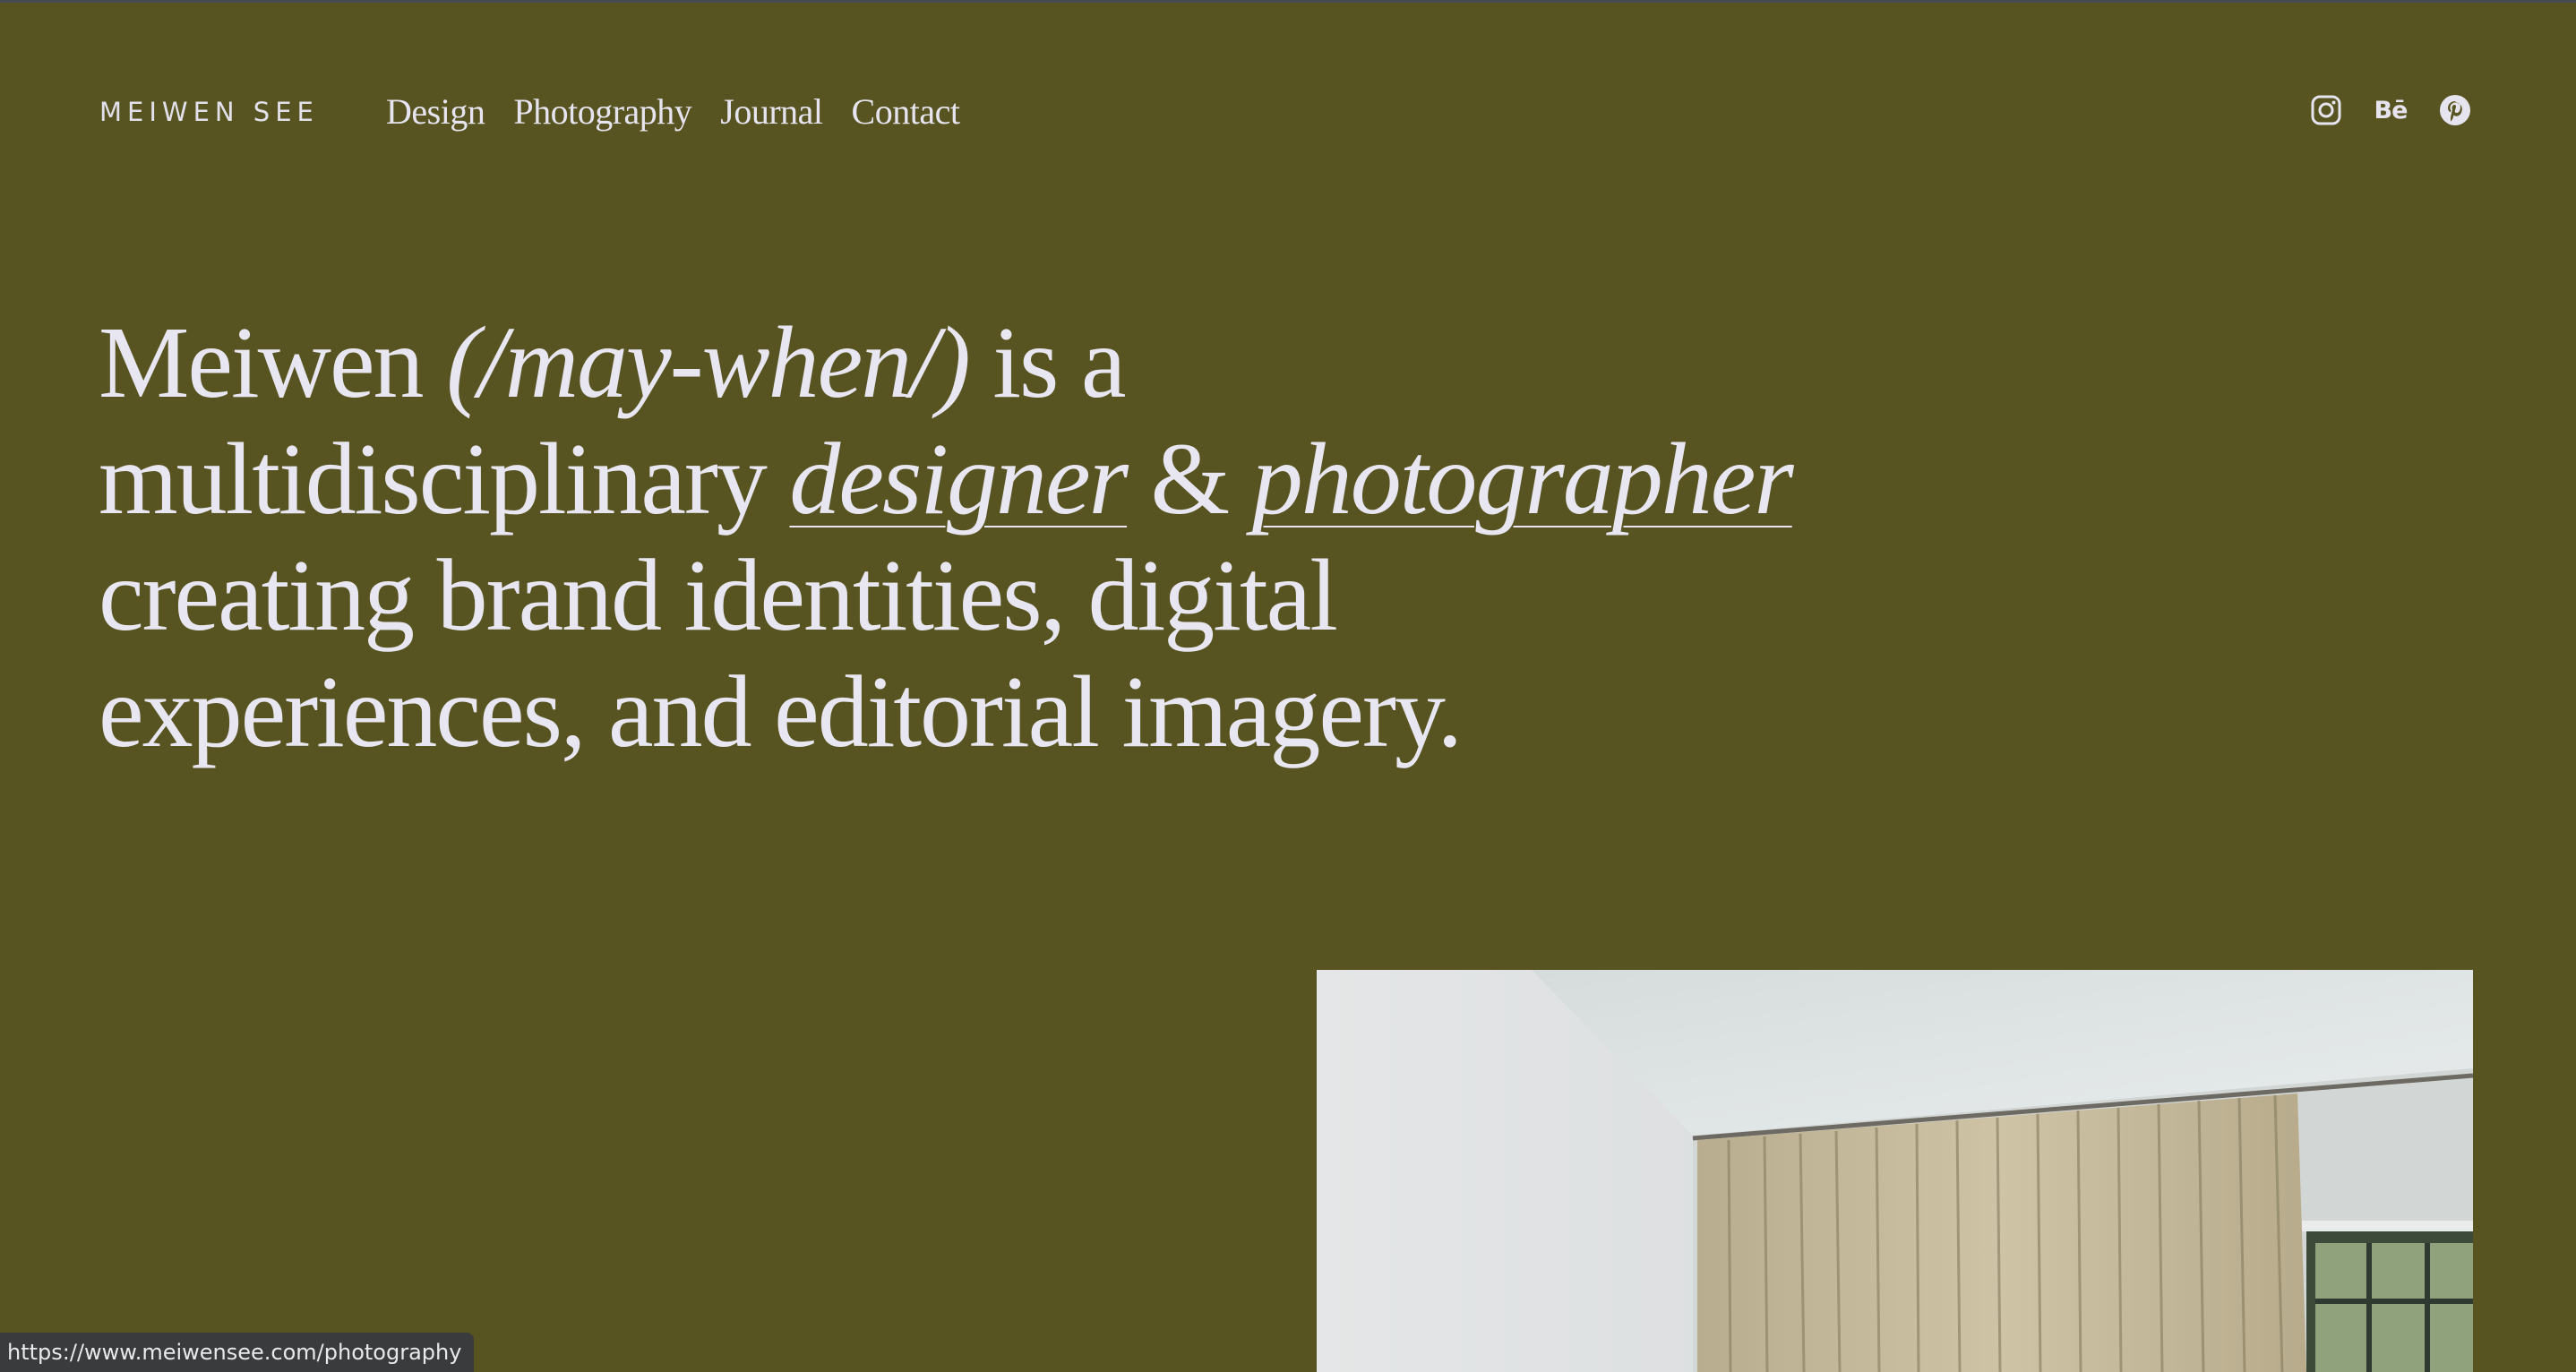  I want to click on behance-label: Bē, so click(2391, 110).